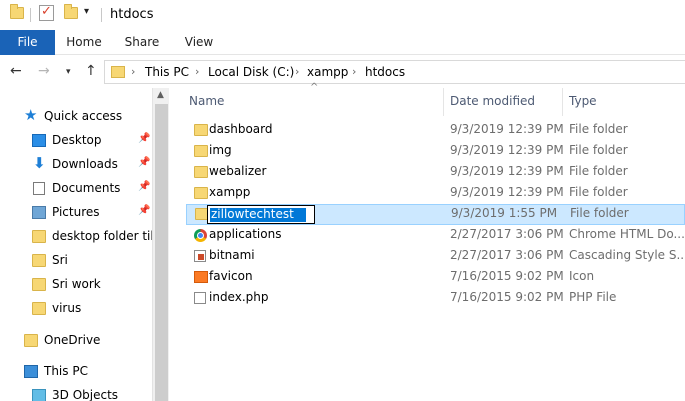  What do you see at coordinates (67, 308) in the screenshot?
I see `sidebar-item-label: virus` at bounding box center [67, 308].